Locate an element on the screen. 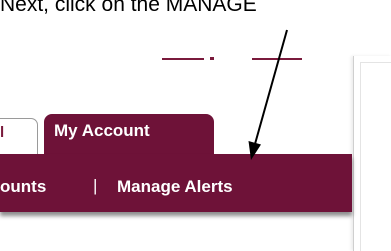 The height and width of the screenshot is (251, 391). content-panel-inner is located at coordinates (375, 156).